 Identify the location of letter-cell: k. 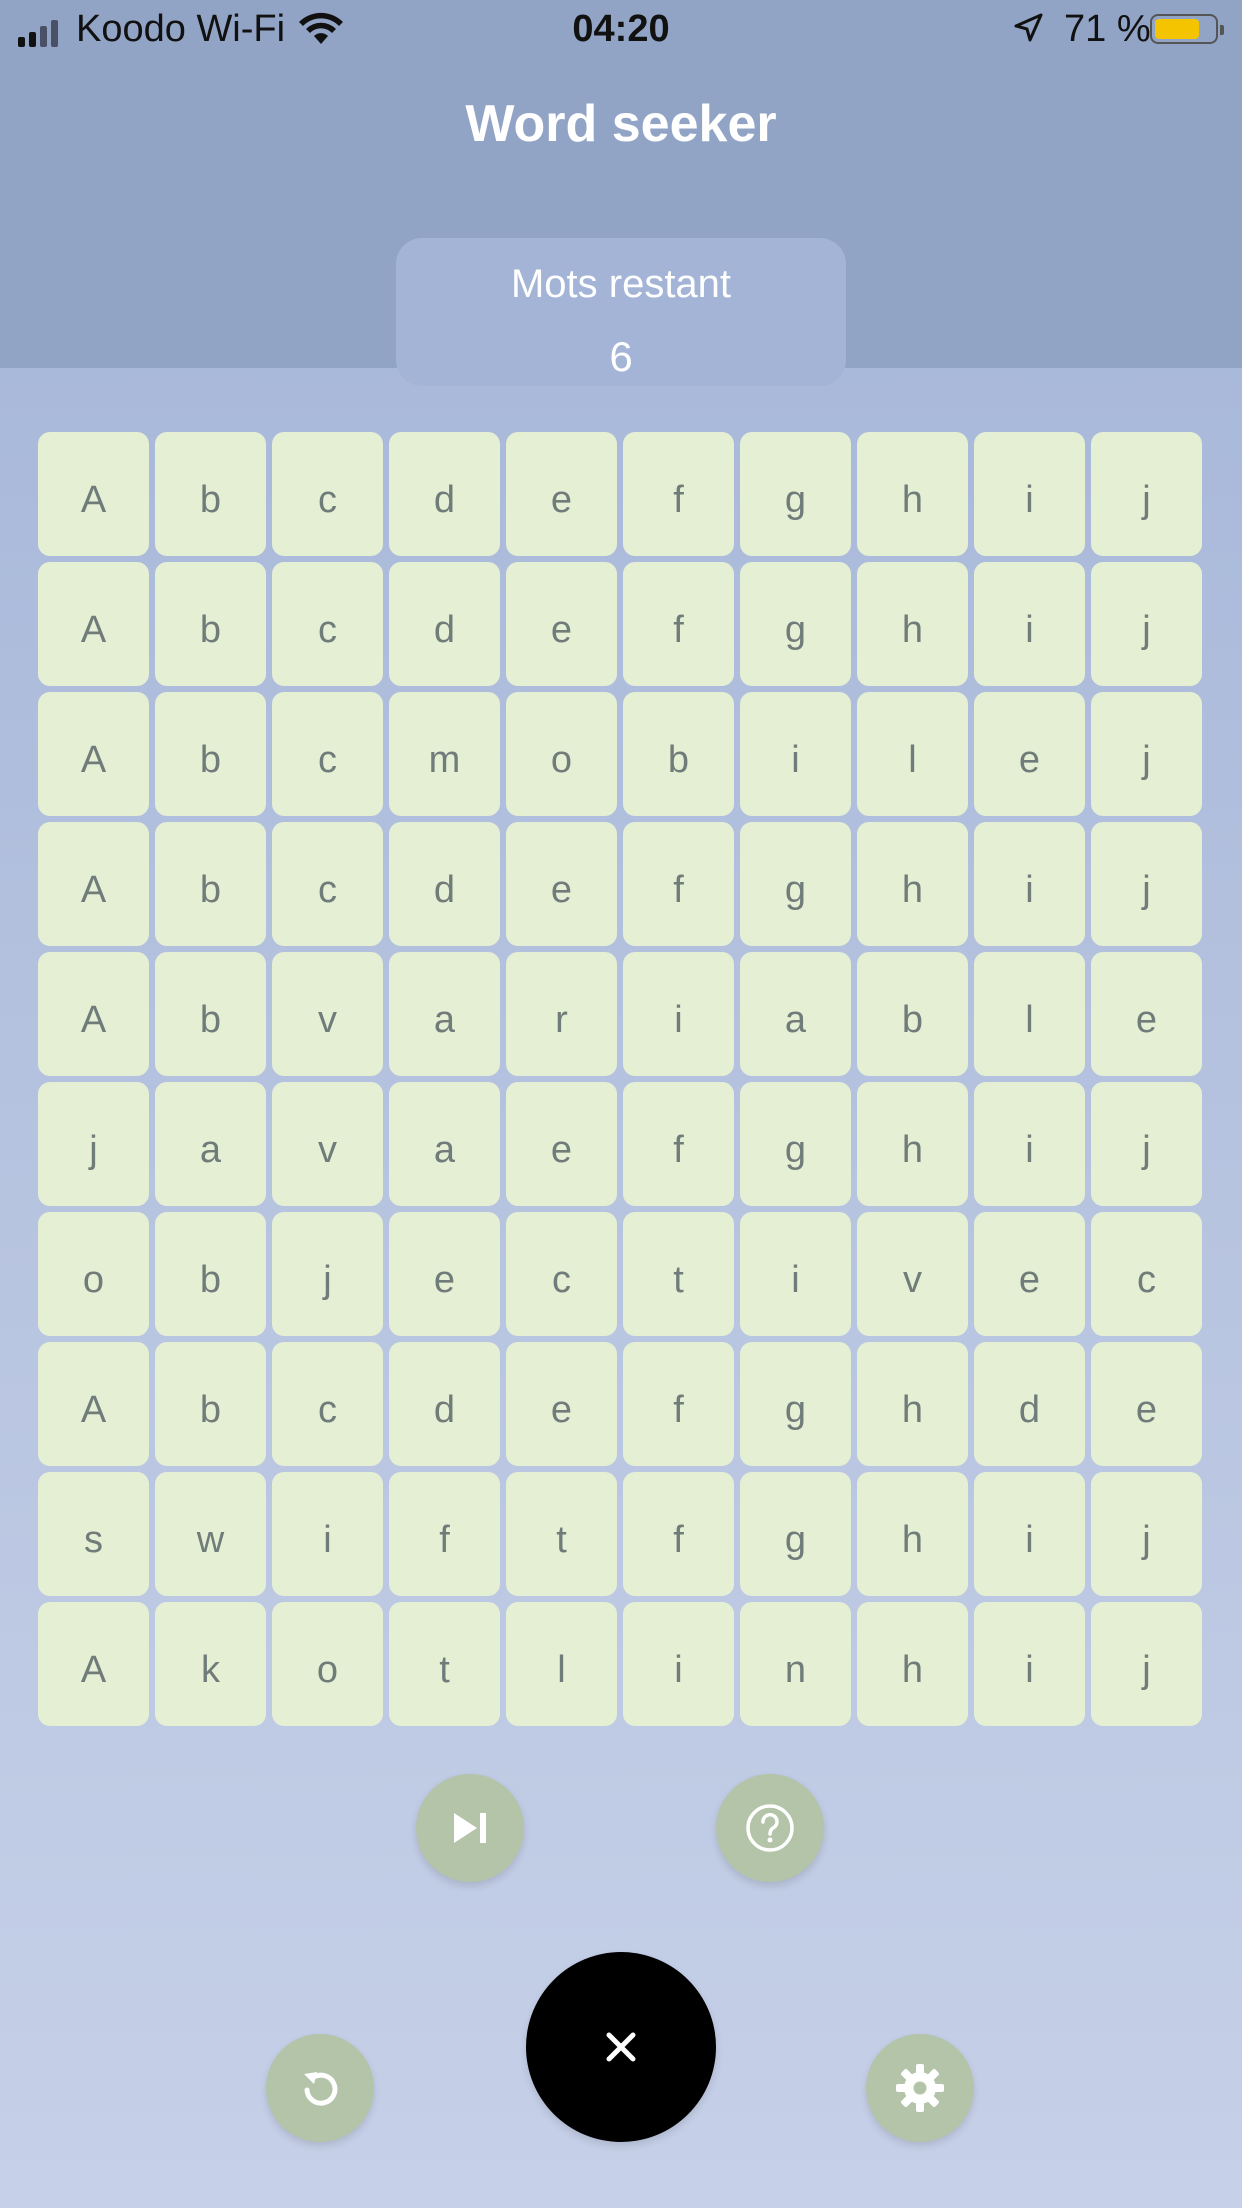
(210, 1664).